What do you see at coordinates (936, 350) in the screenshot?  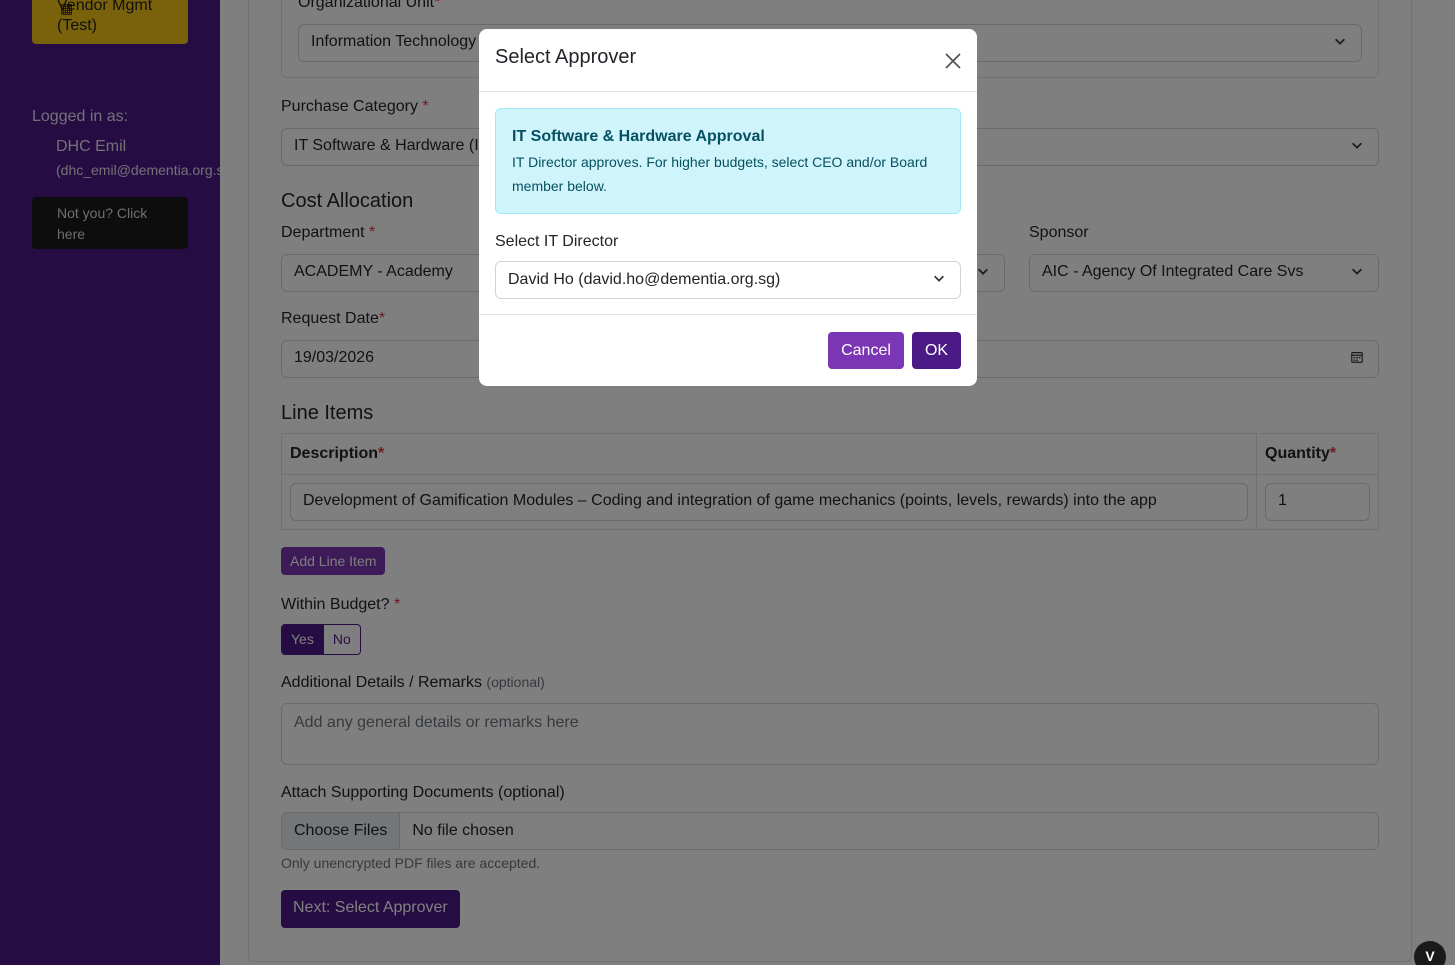 I see `ok-button: OK` at bounding box center [936, 350].